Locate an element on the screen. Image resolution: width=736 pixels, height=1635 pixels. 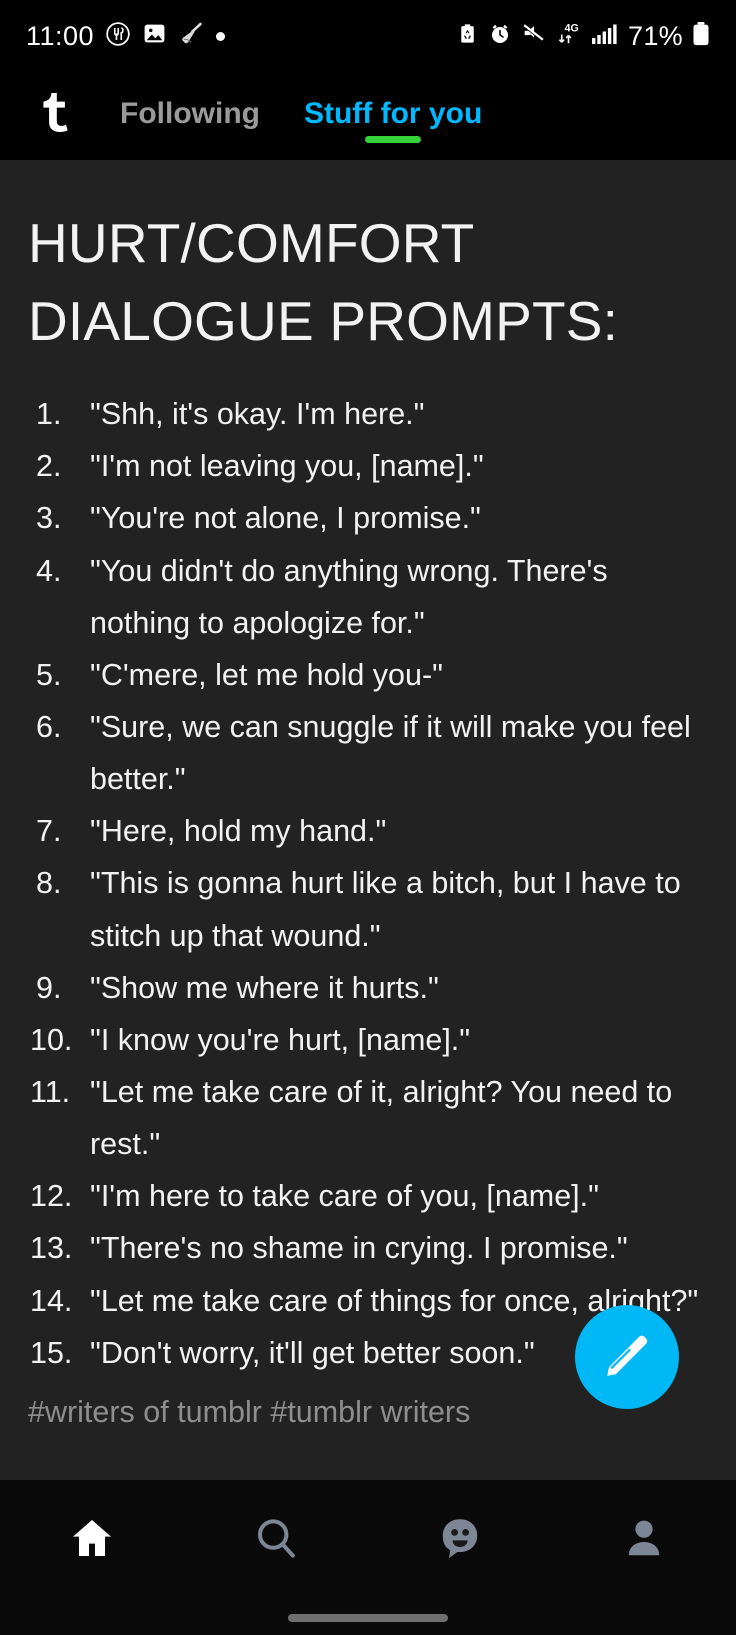
prompt-number: 7. is located at coordinates (49, 831).